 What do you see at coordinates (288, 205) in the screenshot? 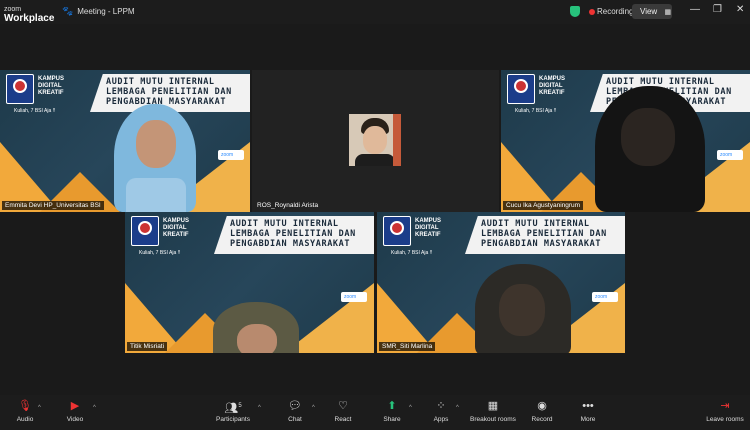
I see `participant-name: ROS_Roynaldi Arista` at bounding box center [288, 205].